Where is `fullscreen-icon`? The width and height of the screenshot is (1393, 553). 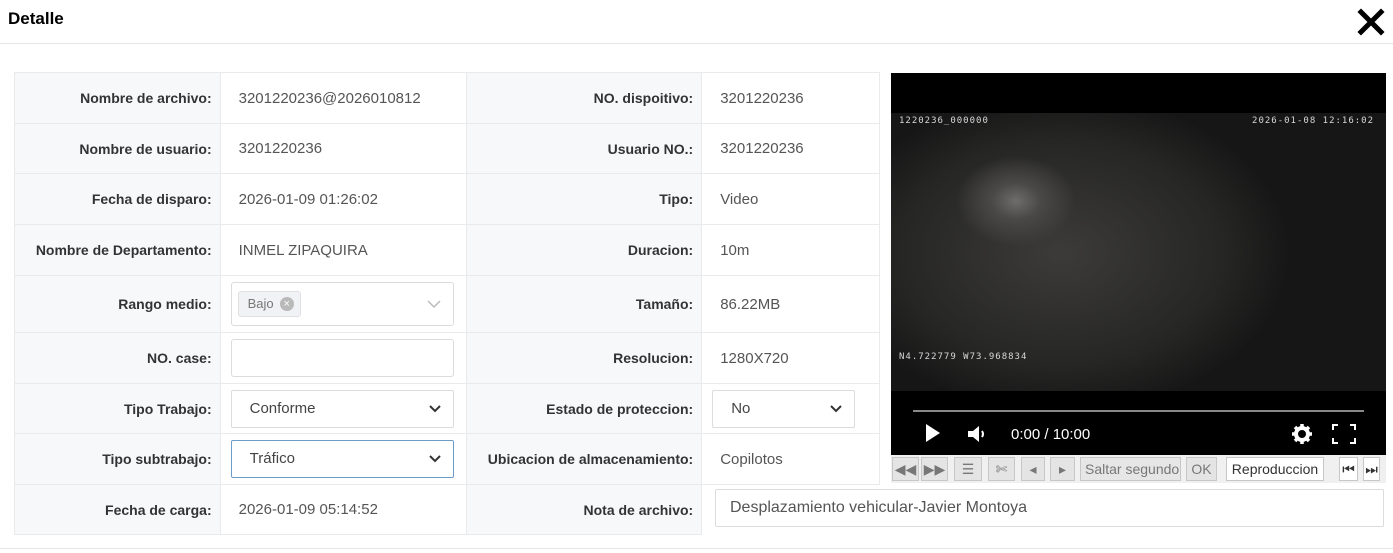
fullscreen-icon is located at coordinates (1344, 434).